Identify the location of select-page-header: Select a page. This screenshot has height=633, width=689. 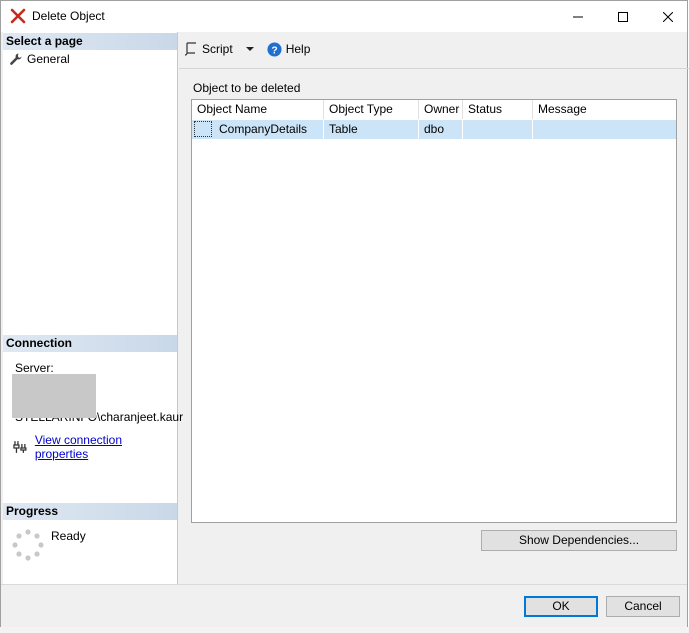
(90, 41).